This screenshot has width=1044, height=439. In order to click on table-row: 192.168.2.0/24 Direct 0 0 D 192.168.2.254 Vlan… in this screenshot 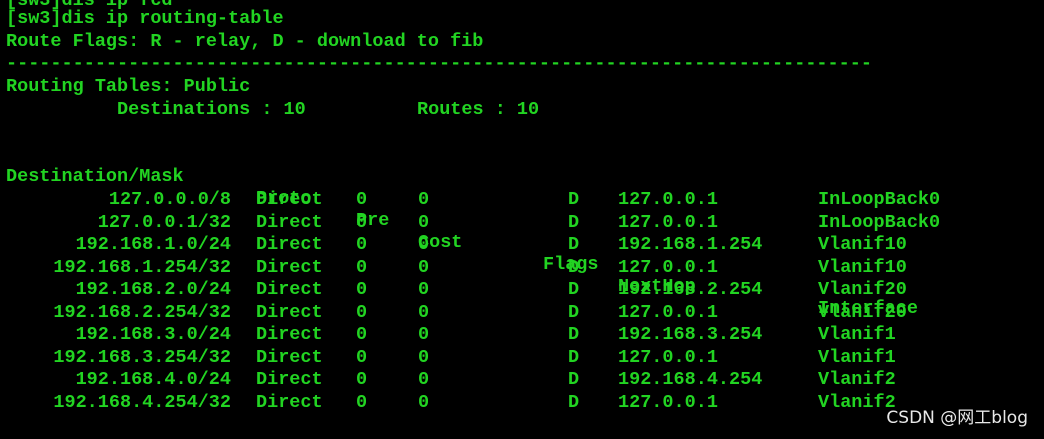, I will do `click(522, 290)`.